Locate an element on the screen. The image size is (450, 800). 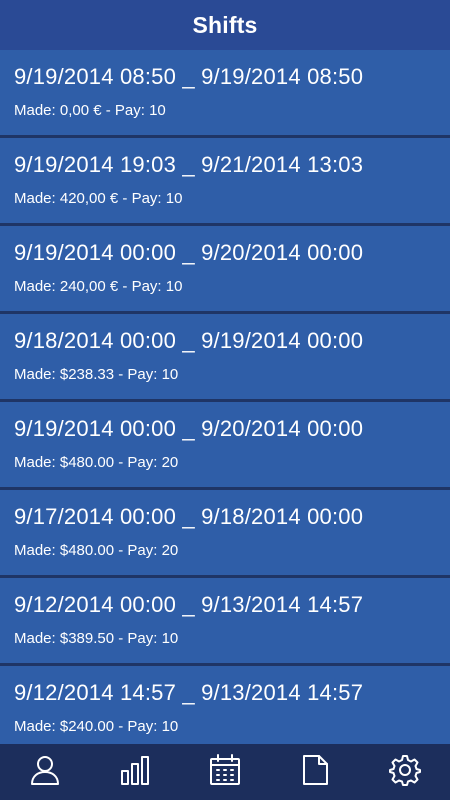
page-title: Shifts is located at coordinates (225, 24).